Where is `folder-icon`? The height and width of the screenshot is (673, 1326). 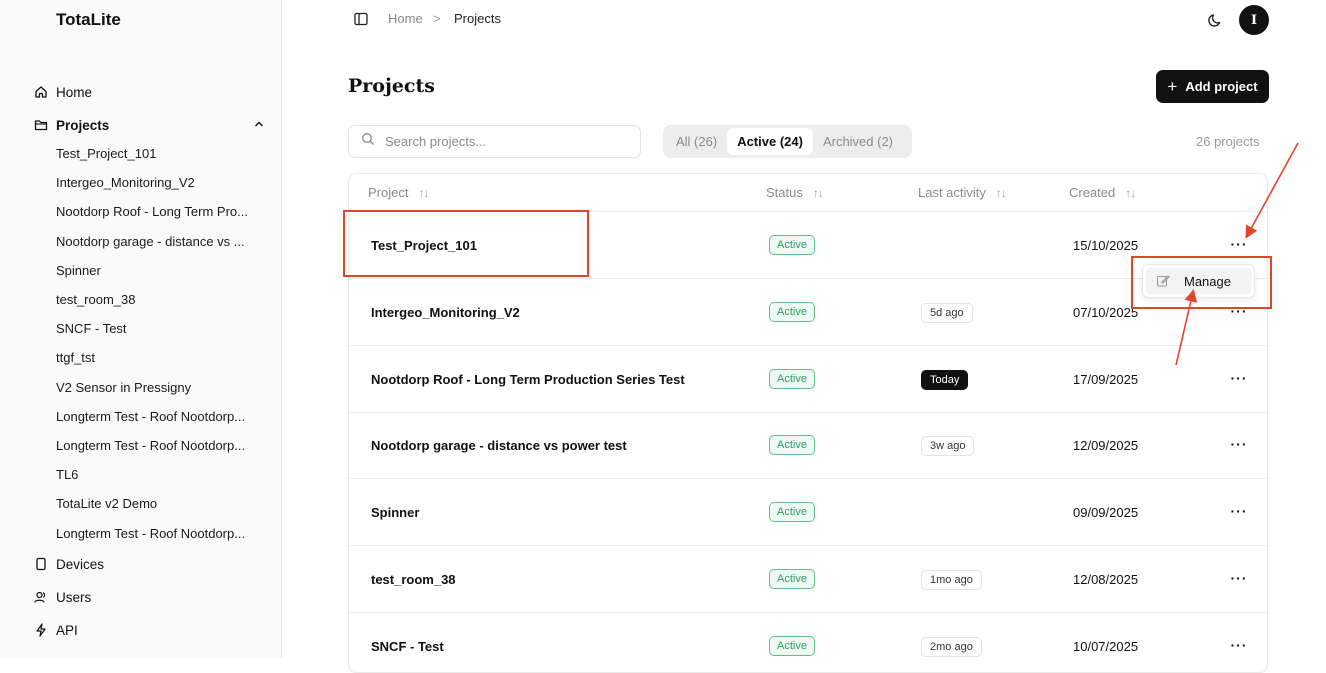 folder-icon is located at coordinates (41, 125).